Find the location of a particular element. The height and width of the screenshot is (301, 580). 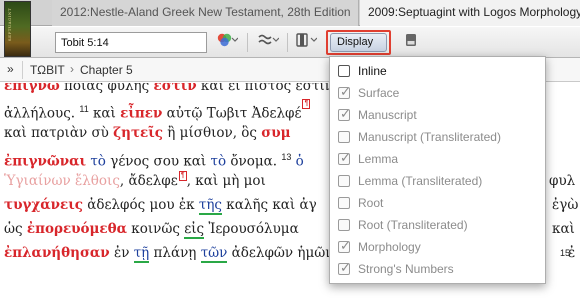

text-word: ἐπλανήθησαν is located at coordinates (57, 253).